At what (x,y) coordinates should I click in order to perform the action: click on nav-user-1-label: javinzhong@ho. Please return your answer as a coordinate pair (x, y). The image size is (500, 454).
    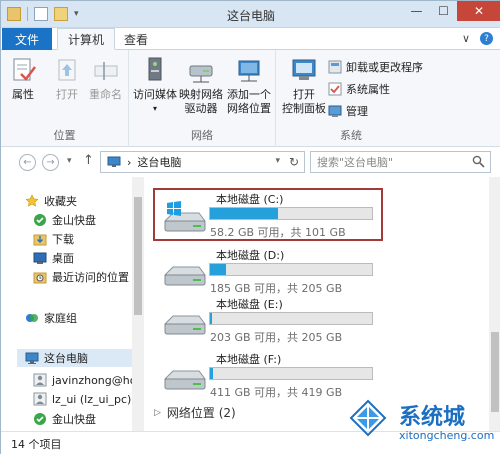
    Looking at the image, I should click on (94, 380).